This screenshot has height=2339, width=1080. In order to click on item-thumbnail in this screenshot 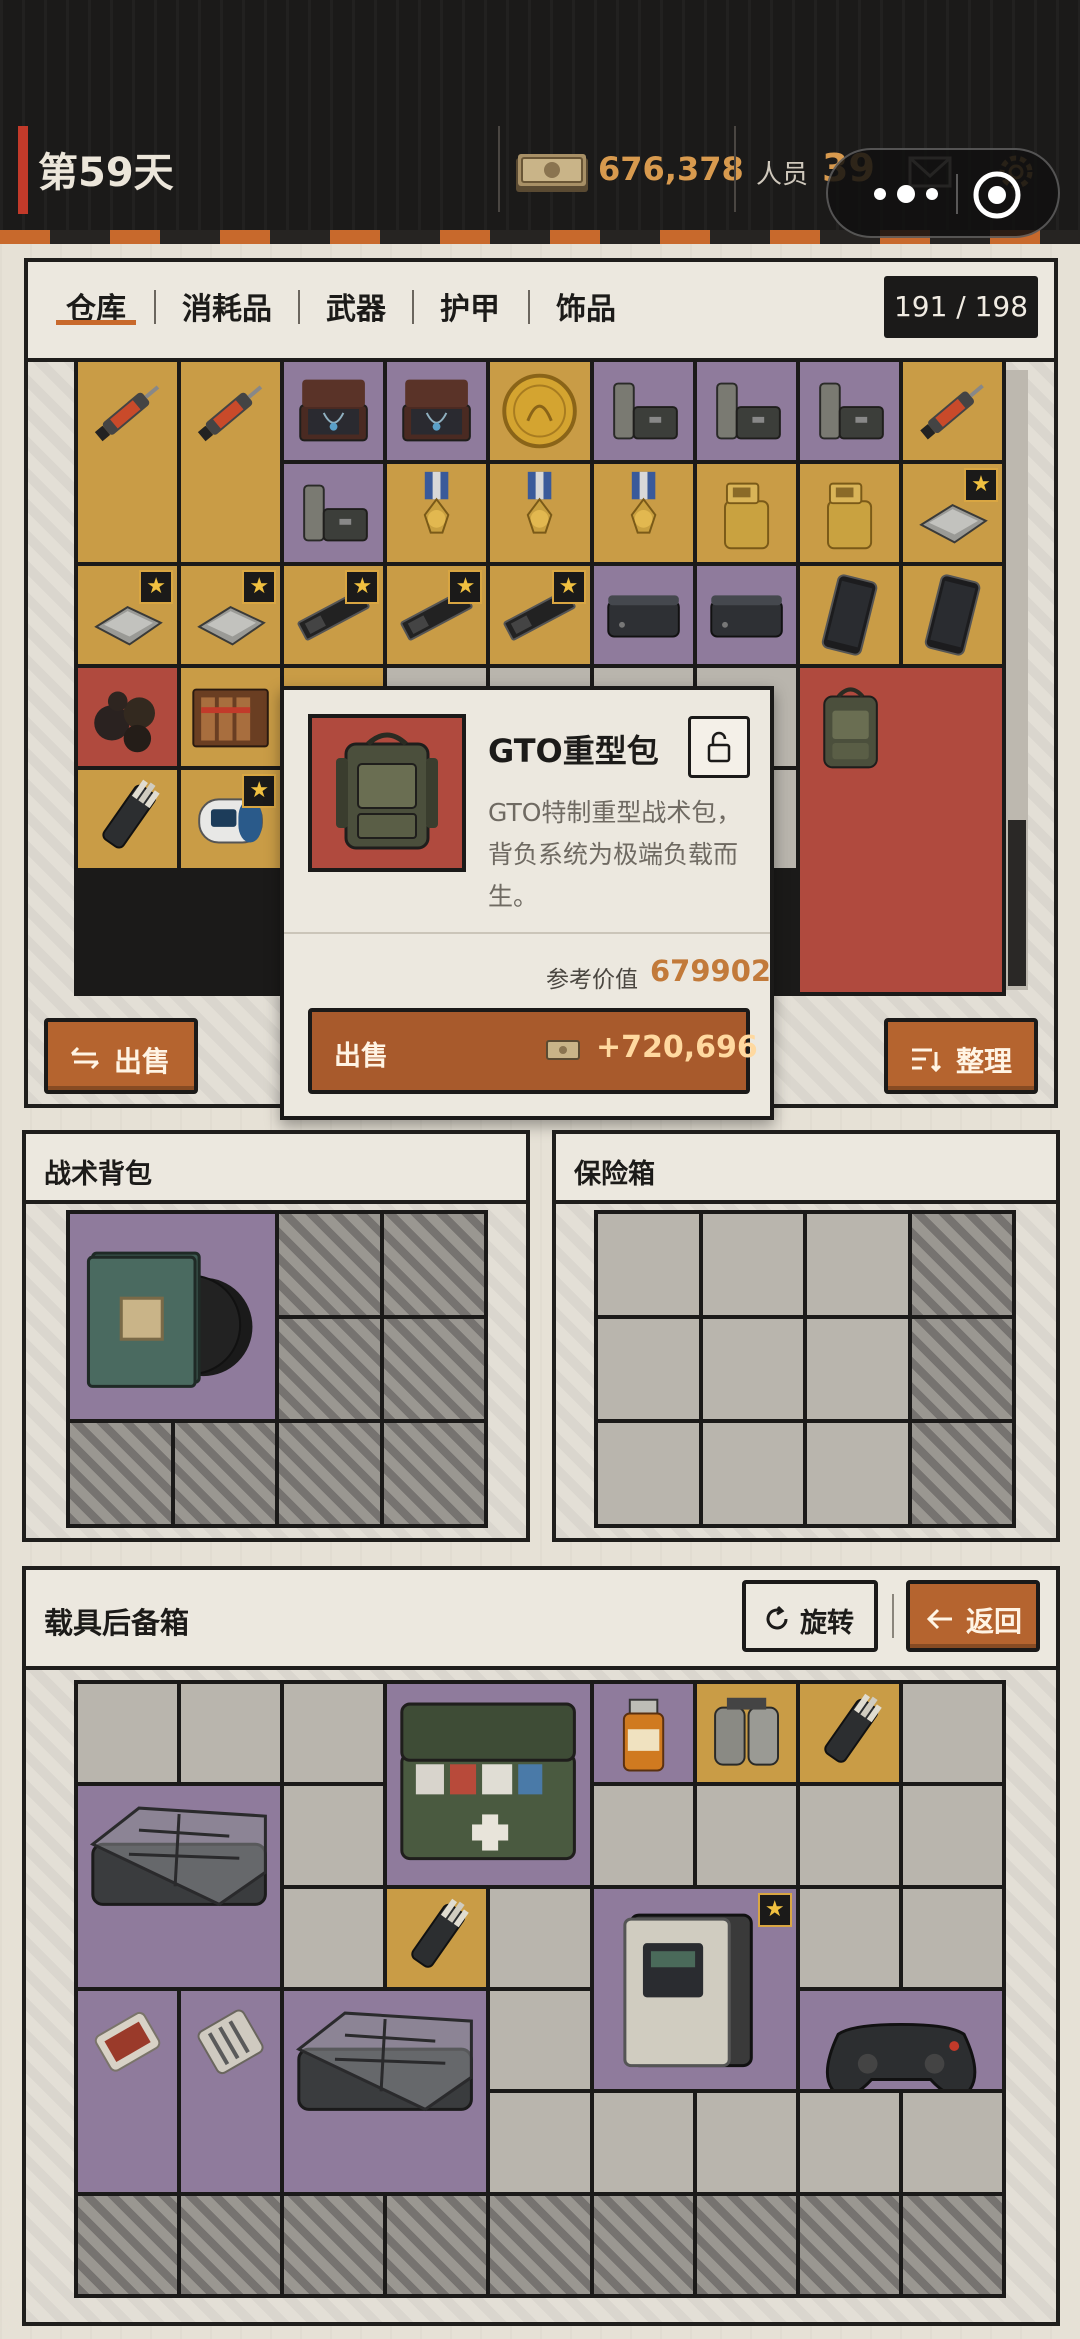, I will do `click(387, 793)`.